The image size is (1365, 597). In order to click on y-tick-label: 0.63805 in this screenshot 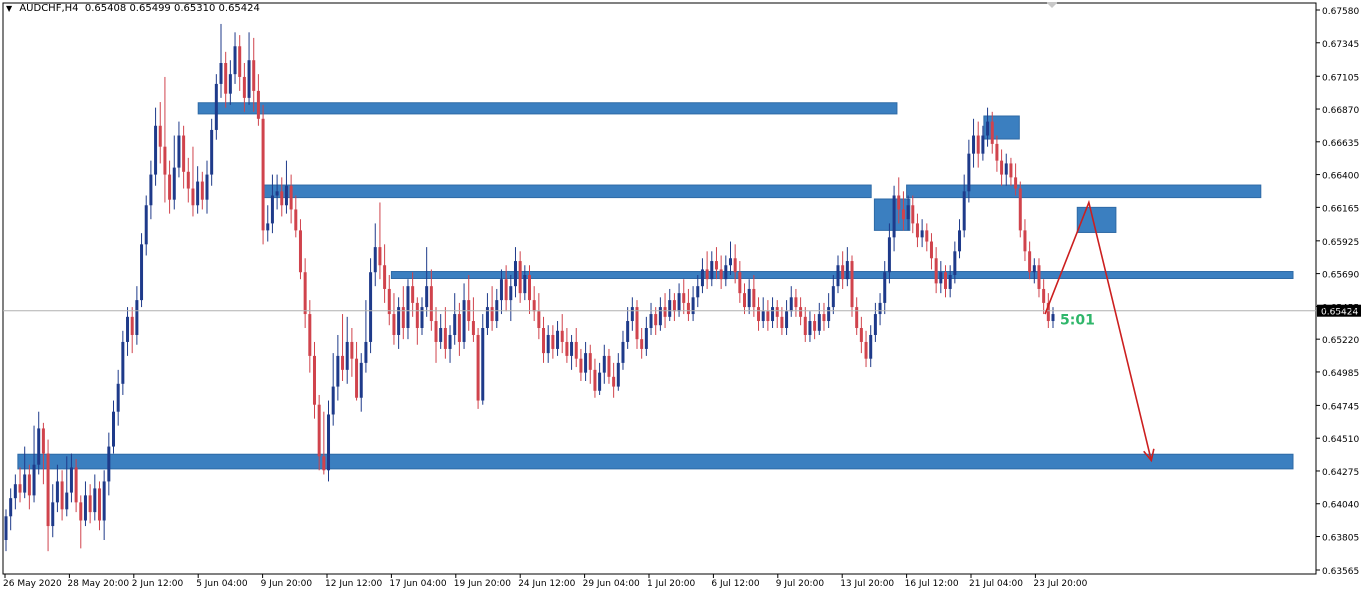, I will do `click(1340, 539)`.